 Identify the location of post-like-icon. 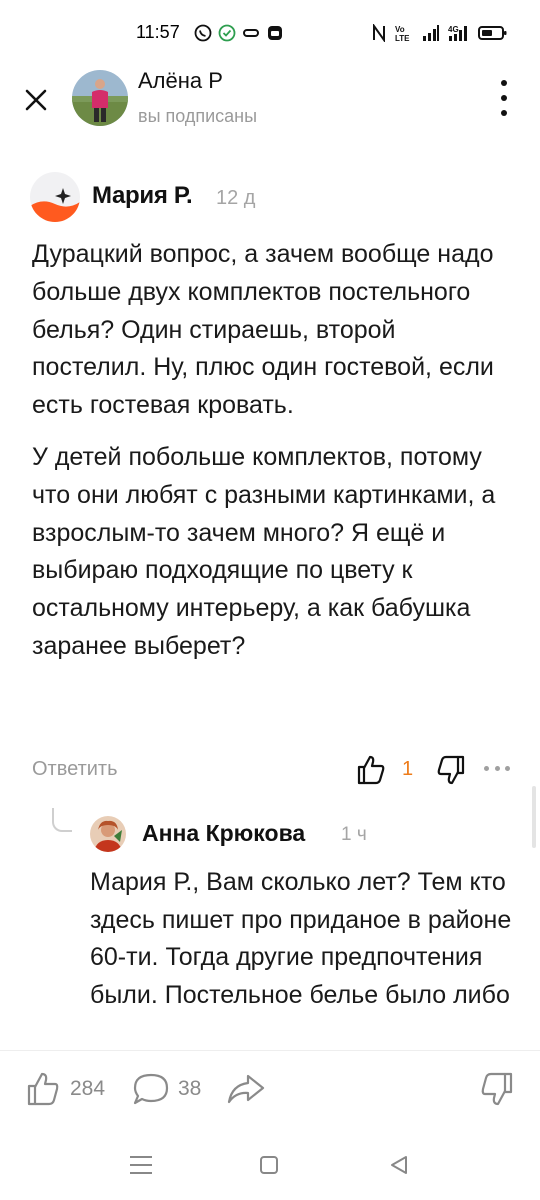
(43, 1089).